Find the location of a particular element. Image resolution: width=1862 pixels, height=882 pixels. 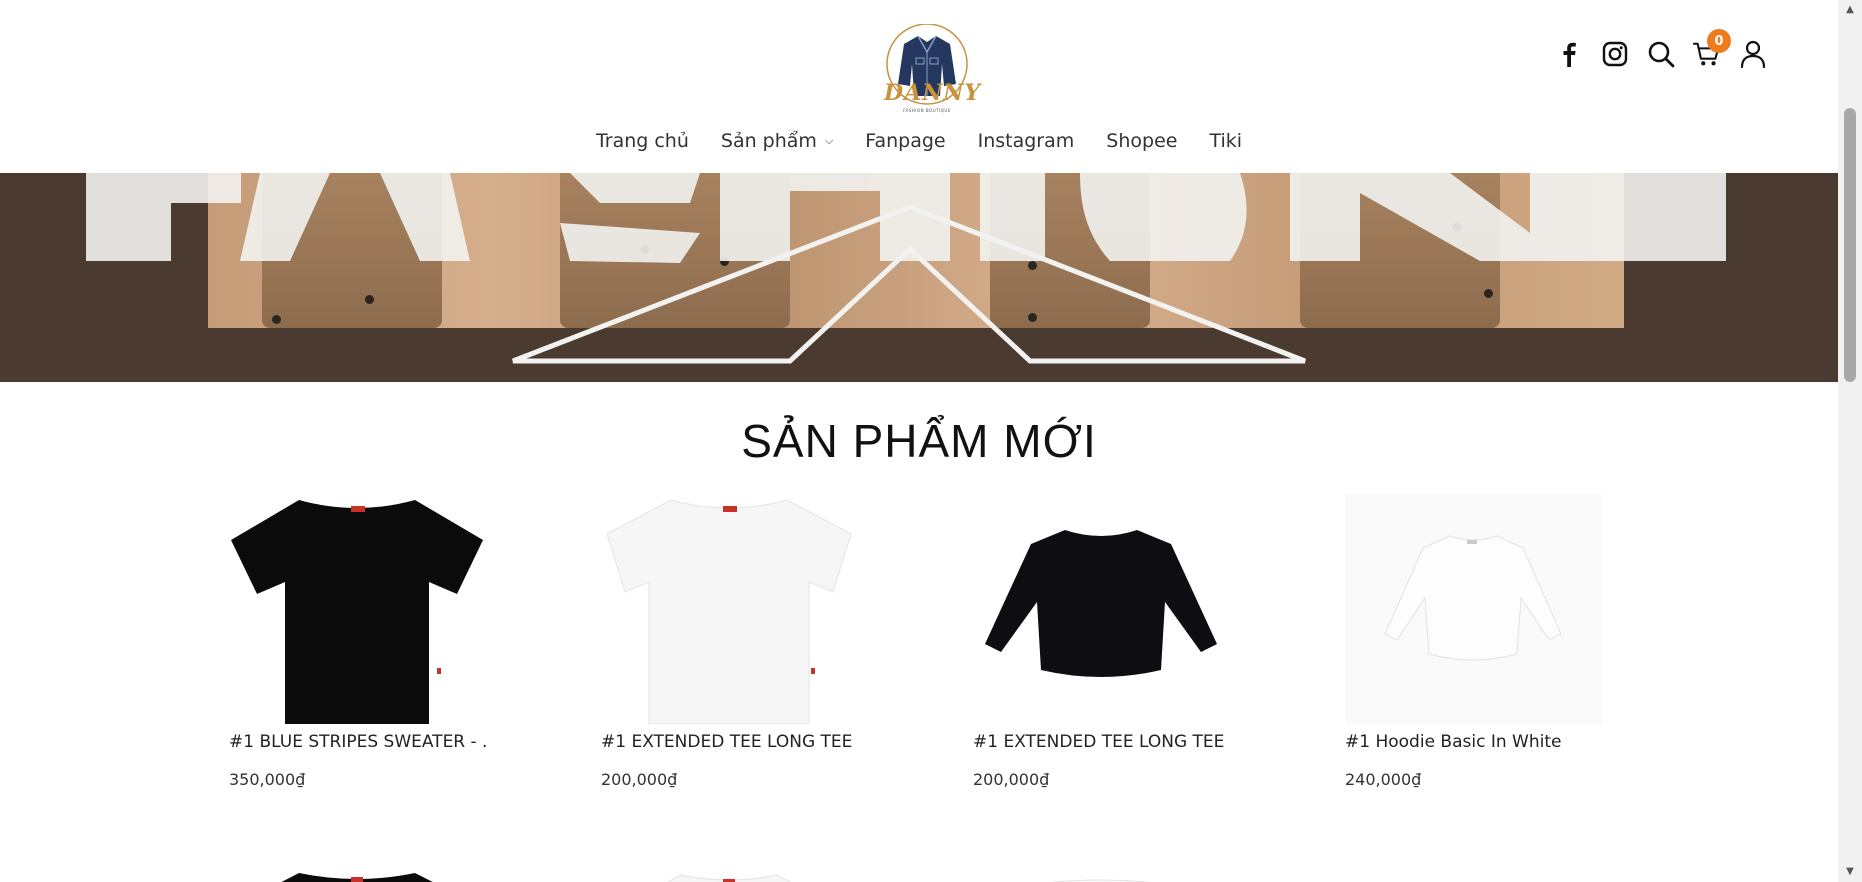

header-icons: 0 is located at coordinates (1661, 48).